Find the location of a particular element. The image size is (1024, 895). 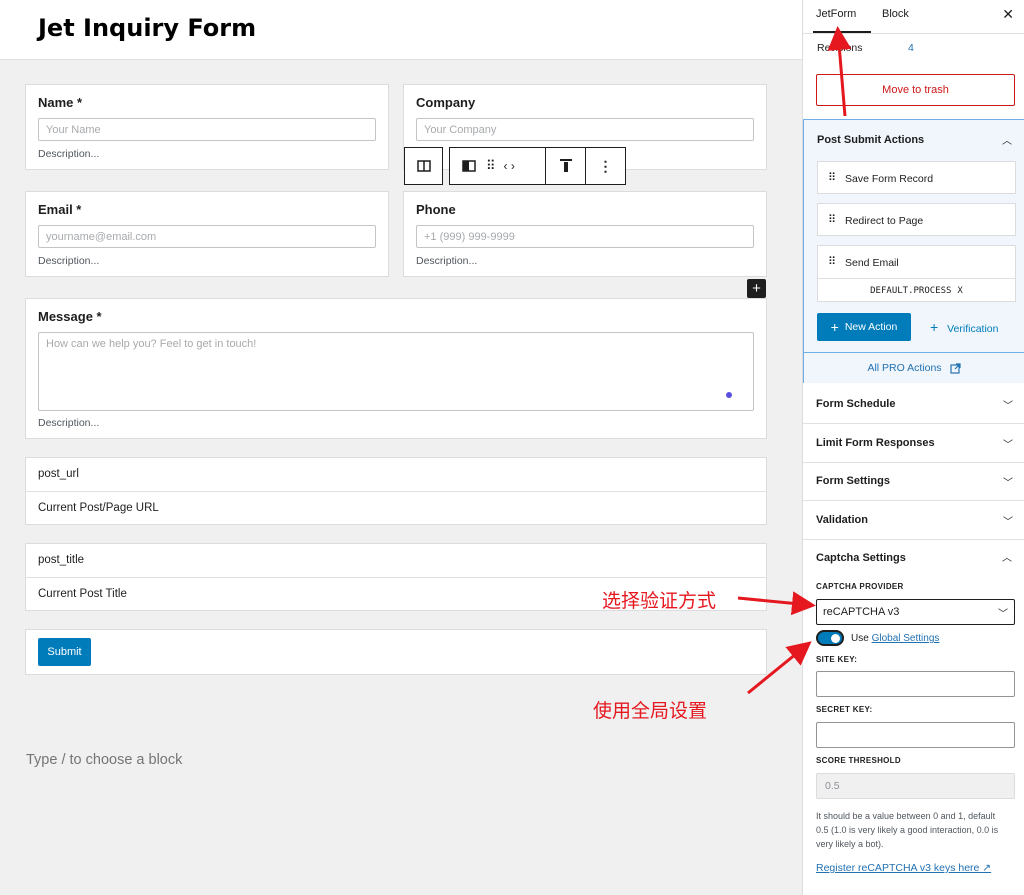

action-label: Redirect to Page is located at coordinates (884, 221).